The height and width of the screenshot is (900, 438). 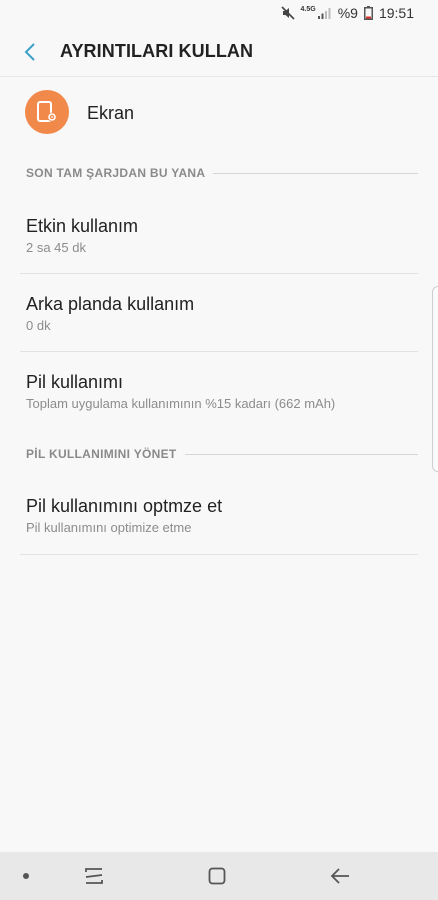 What do you see at coordinates (219, 113) in the screenshot?
I see `app-header: Ekran` at bounding box center [219, 113].